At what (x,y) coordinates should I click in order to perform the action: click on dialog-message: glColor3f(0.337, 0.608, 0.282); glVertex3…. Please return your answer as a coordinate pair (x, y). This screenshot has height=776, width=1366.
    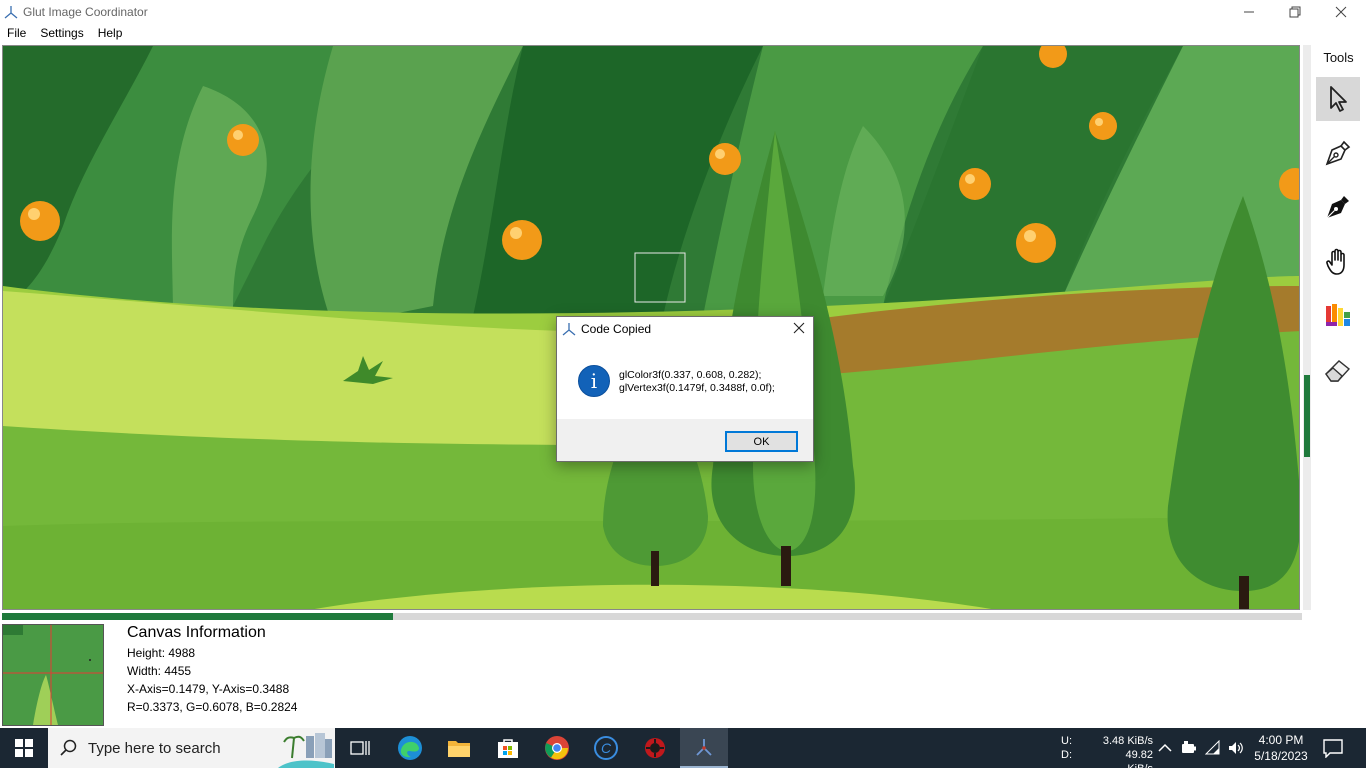
    Looking at the image, I should click on (697, 382).